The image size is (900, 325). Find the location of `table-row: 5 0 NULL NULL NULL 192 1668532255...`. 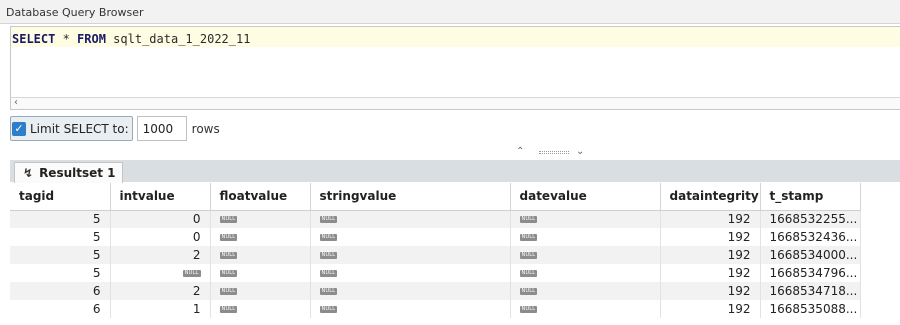

table-row: 5 0 NULL NULL NULL 192 1668532255... is located at coordinates (435, 219).